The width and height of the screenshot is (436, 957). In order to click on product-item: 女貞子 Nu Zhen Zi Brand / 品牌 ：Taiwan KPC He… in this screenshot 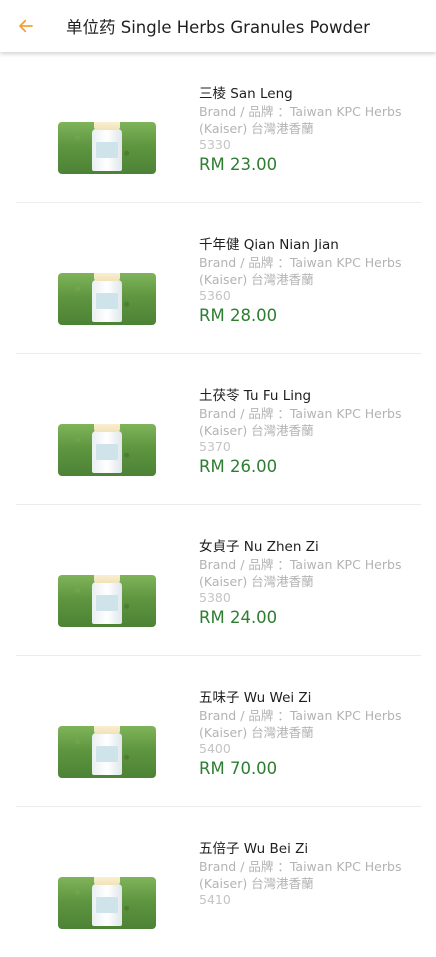, I will do `click(218, 580)`.